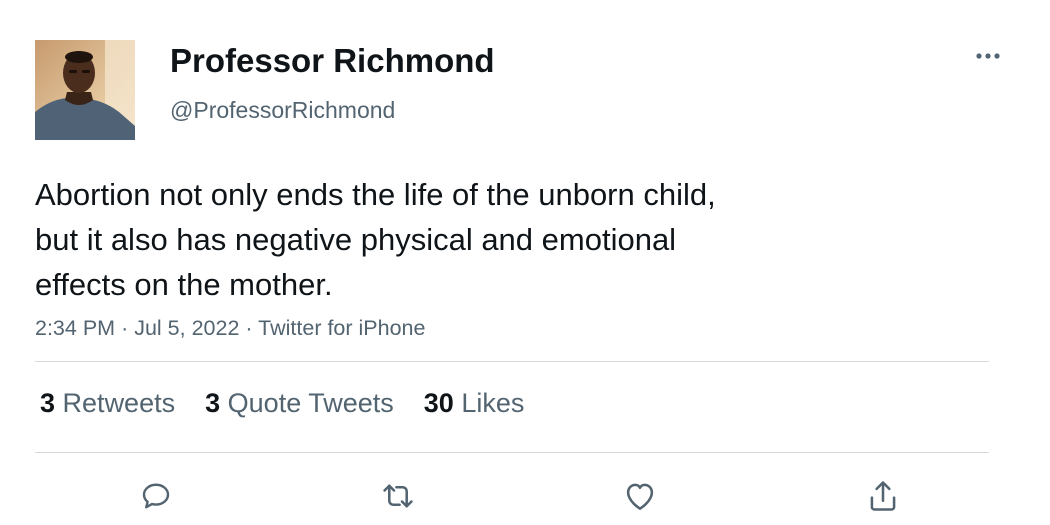 This screenshot has height=525, width=1050. Describe the element at coordinates (85, 90) in the screenshot. I see `avatar` at that location.